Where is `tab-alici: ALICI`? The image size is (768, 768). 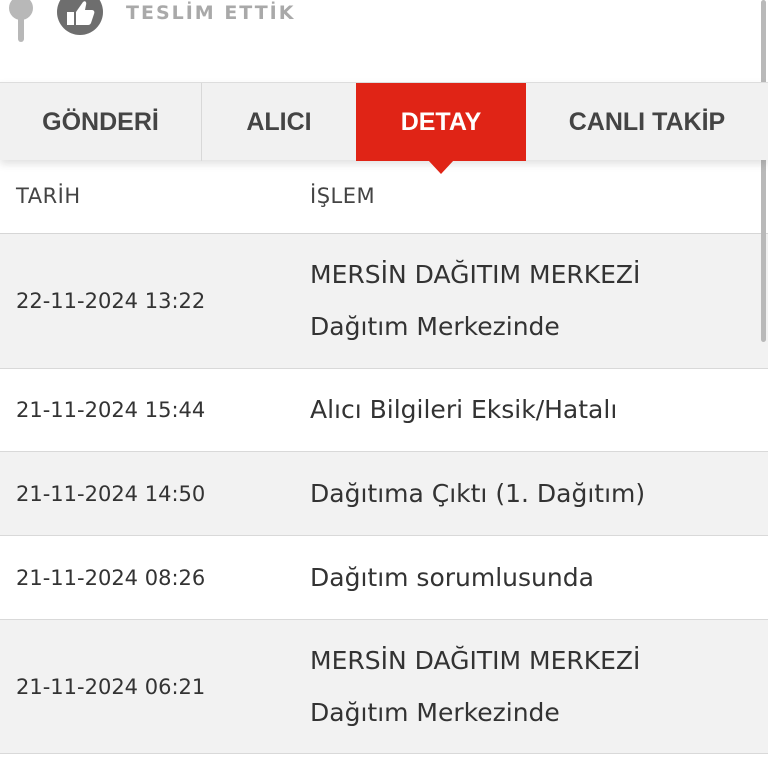
tab-alici: ALICI is located at coordinates (279, 122).